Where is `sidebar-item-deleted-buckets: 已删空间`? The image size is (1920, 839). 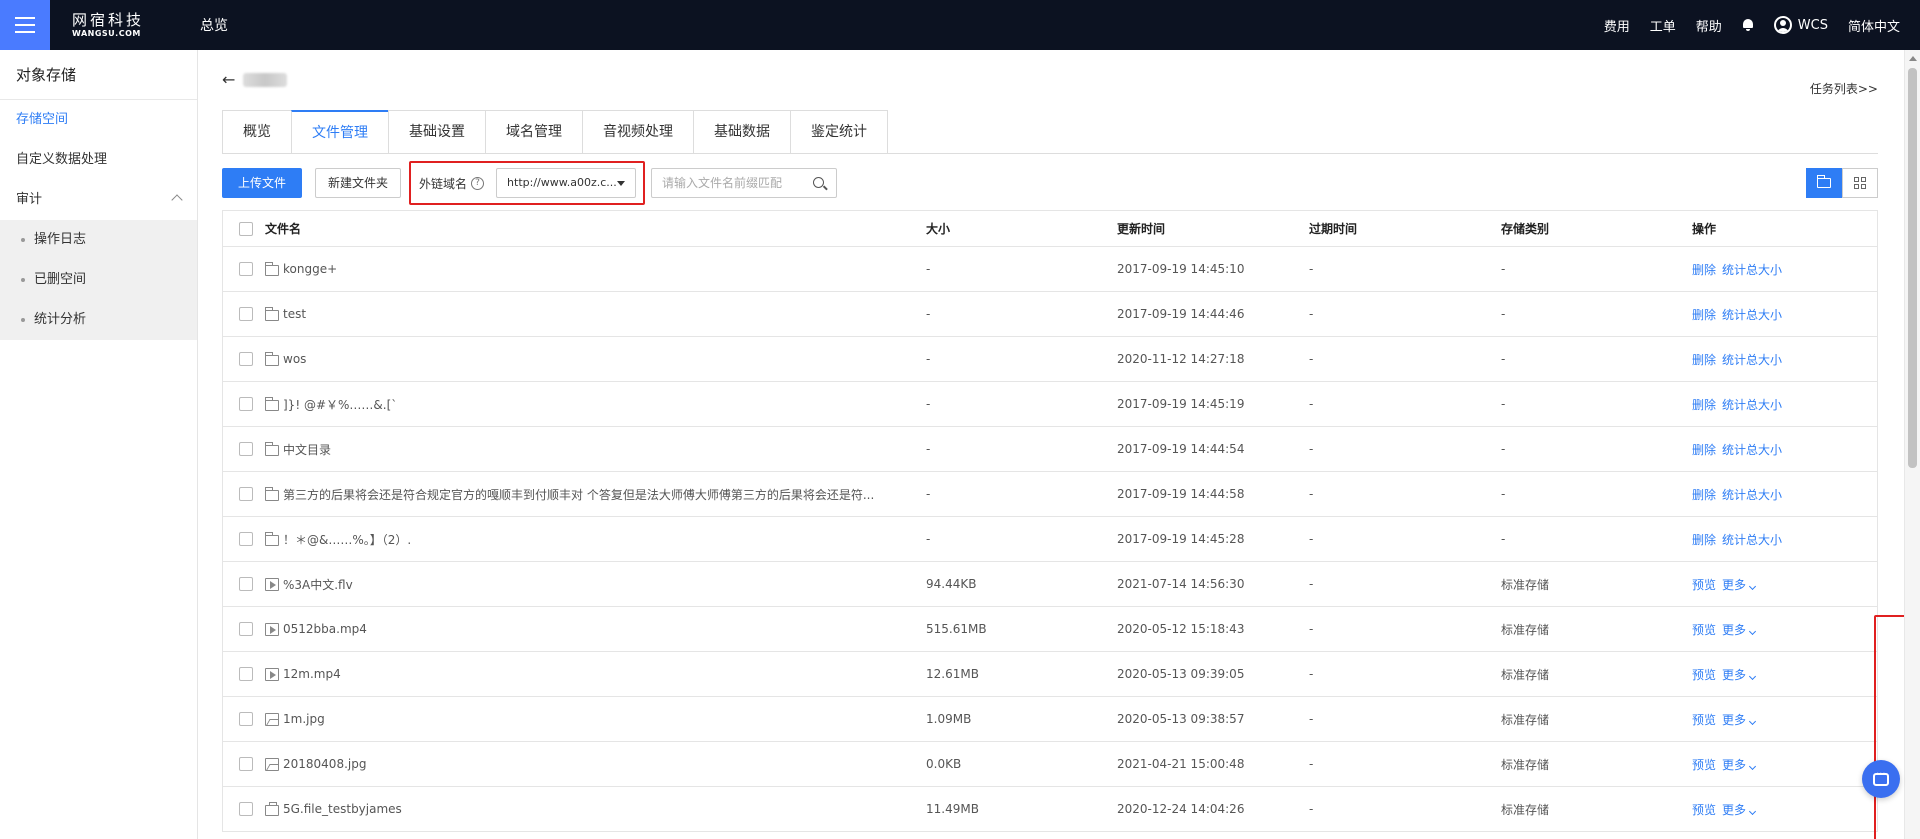
sidebar-item-deleted-buckets: 已删空间 is located at coordinates (98, 280).